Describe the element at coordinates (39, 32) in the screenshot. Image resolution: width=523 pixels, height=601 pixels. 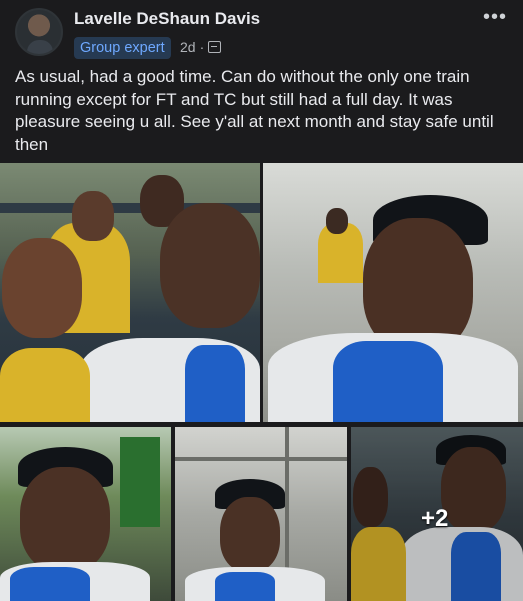
I see `author-avatar` at that location.